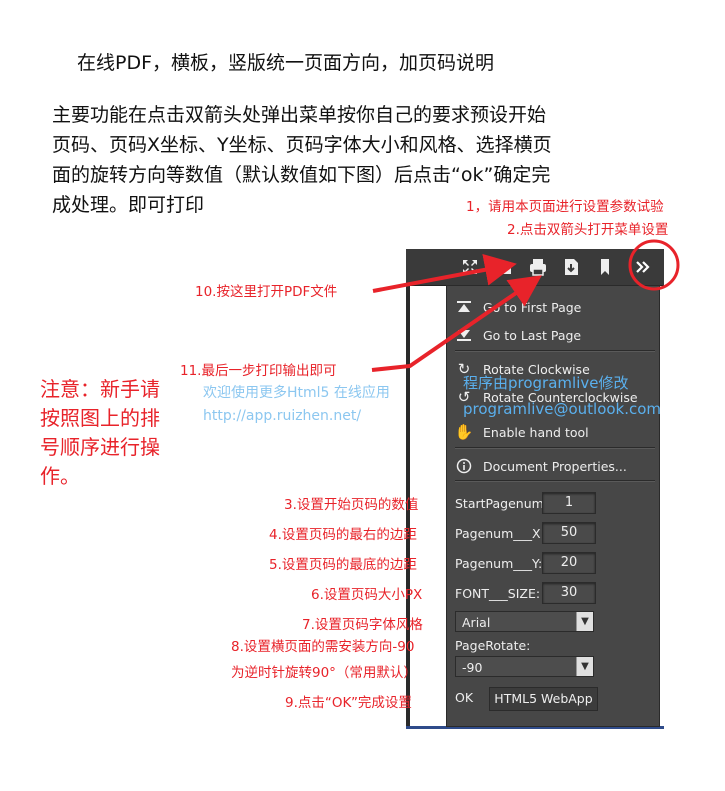 The image size is (725, 791). What do you see at coordinates (464, 466) in the screenshot?
I see `info-icon` at bounding box center [464, 466].